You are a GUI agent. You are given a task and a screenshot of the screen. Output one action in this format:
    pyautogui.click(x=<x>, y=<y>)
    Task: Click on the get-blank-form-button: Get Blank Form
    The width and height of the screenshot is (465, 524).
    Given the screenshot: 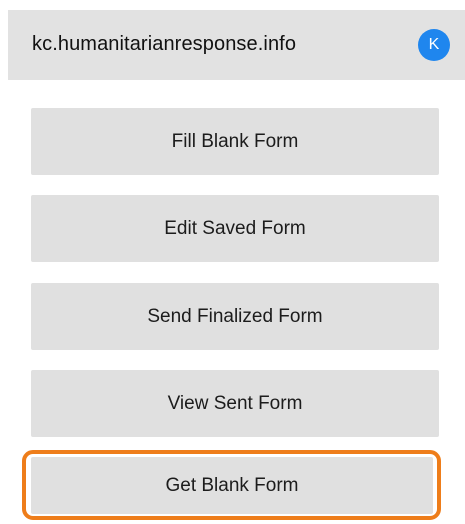 What is the action you would take?
    pyautogui.click(x=232, y=485)
    